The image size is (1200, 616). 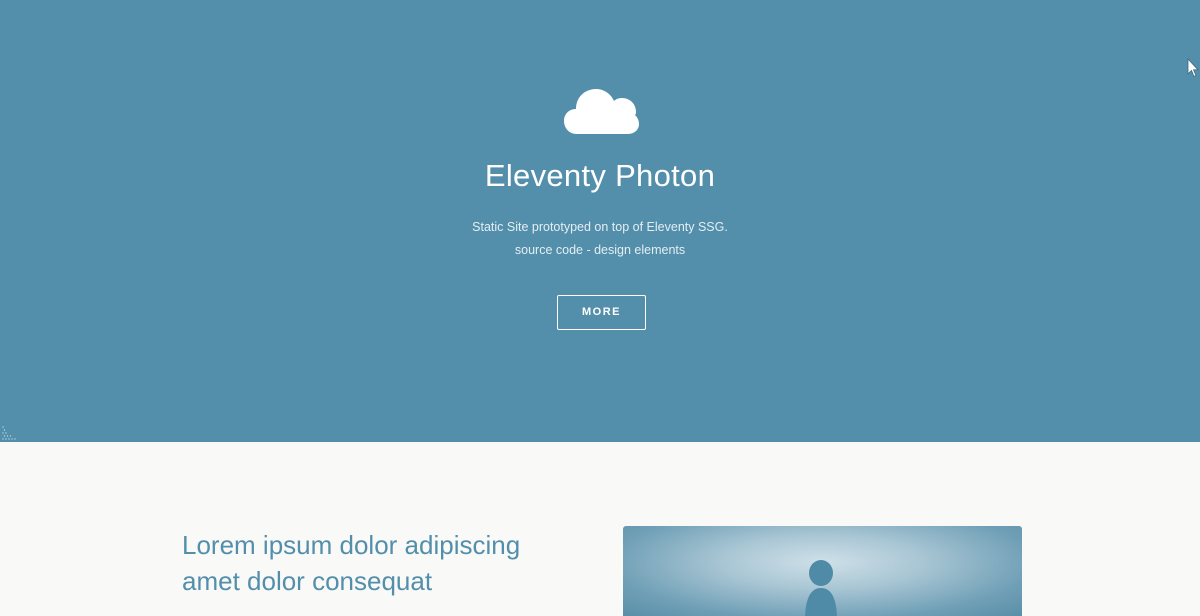 What do you see at coordinates (600, 175) in the screenshot?
I see `site-title: Eleventy Photon` at bounding box center [600, 175].